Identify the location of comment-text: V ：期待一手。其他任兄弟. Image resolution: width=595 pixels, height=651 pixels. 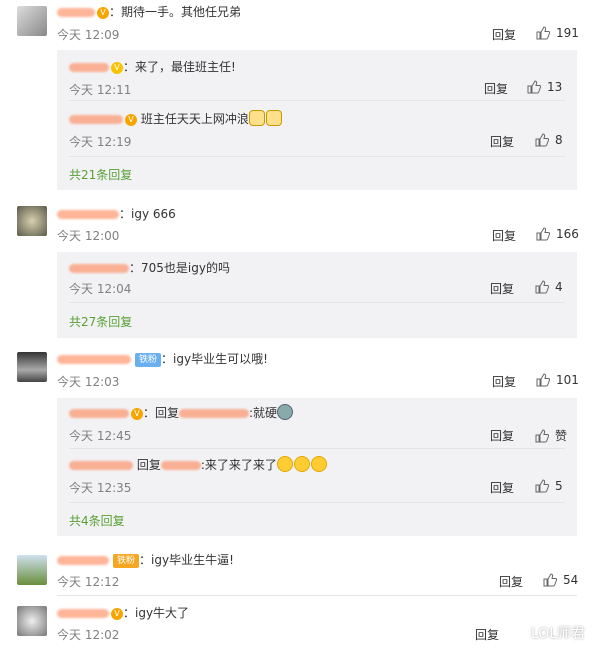
(149, 11).